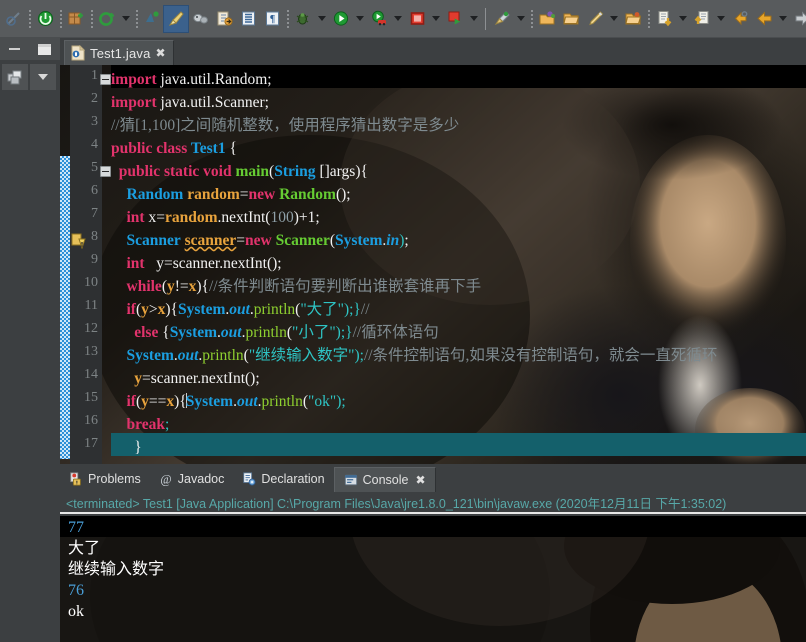 The image size is (806, 642). I want to click on code-line: }, so click(126, 447).